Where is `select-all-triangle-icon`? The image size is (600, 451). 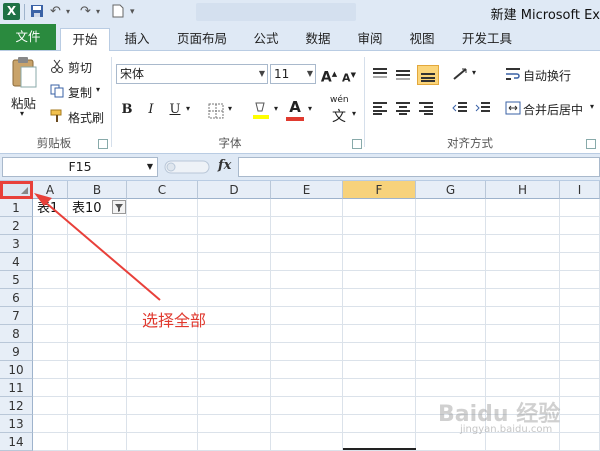
select-all-triangle-icon is located at coordinates (24, 190).